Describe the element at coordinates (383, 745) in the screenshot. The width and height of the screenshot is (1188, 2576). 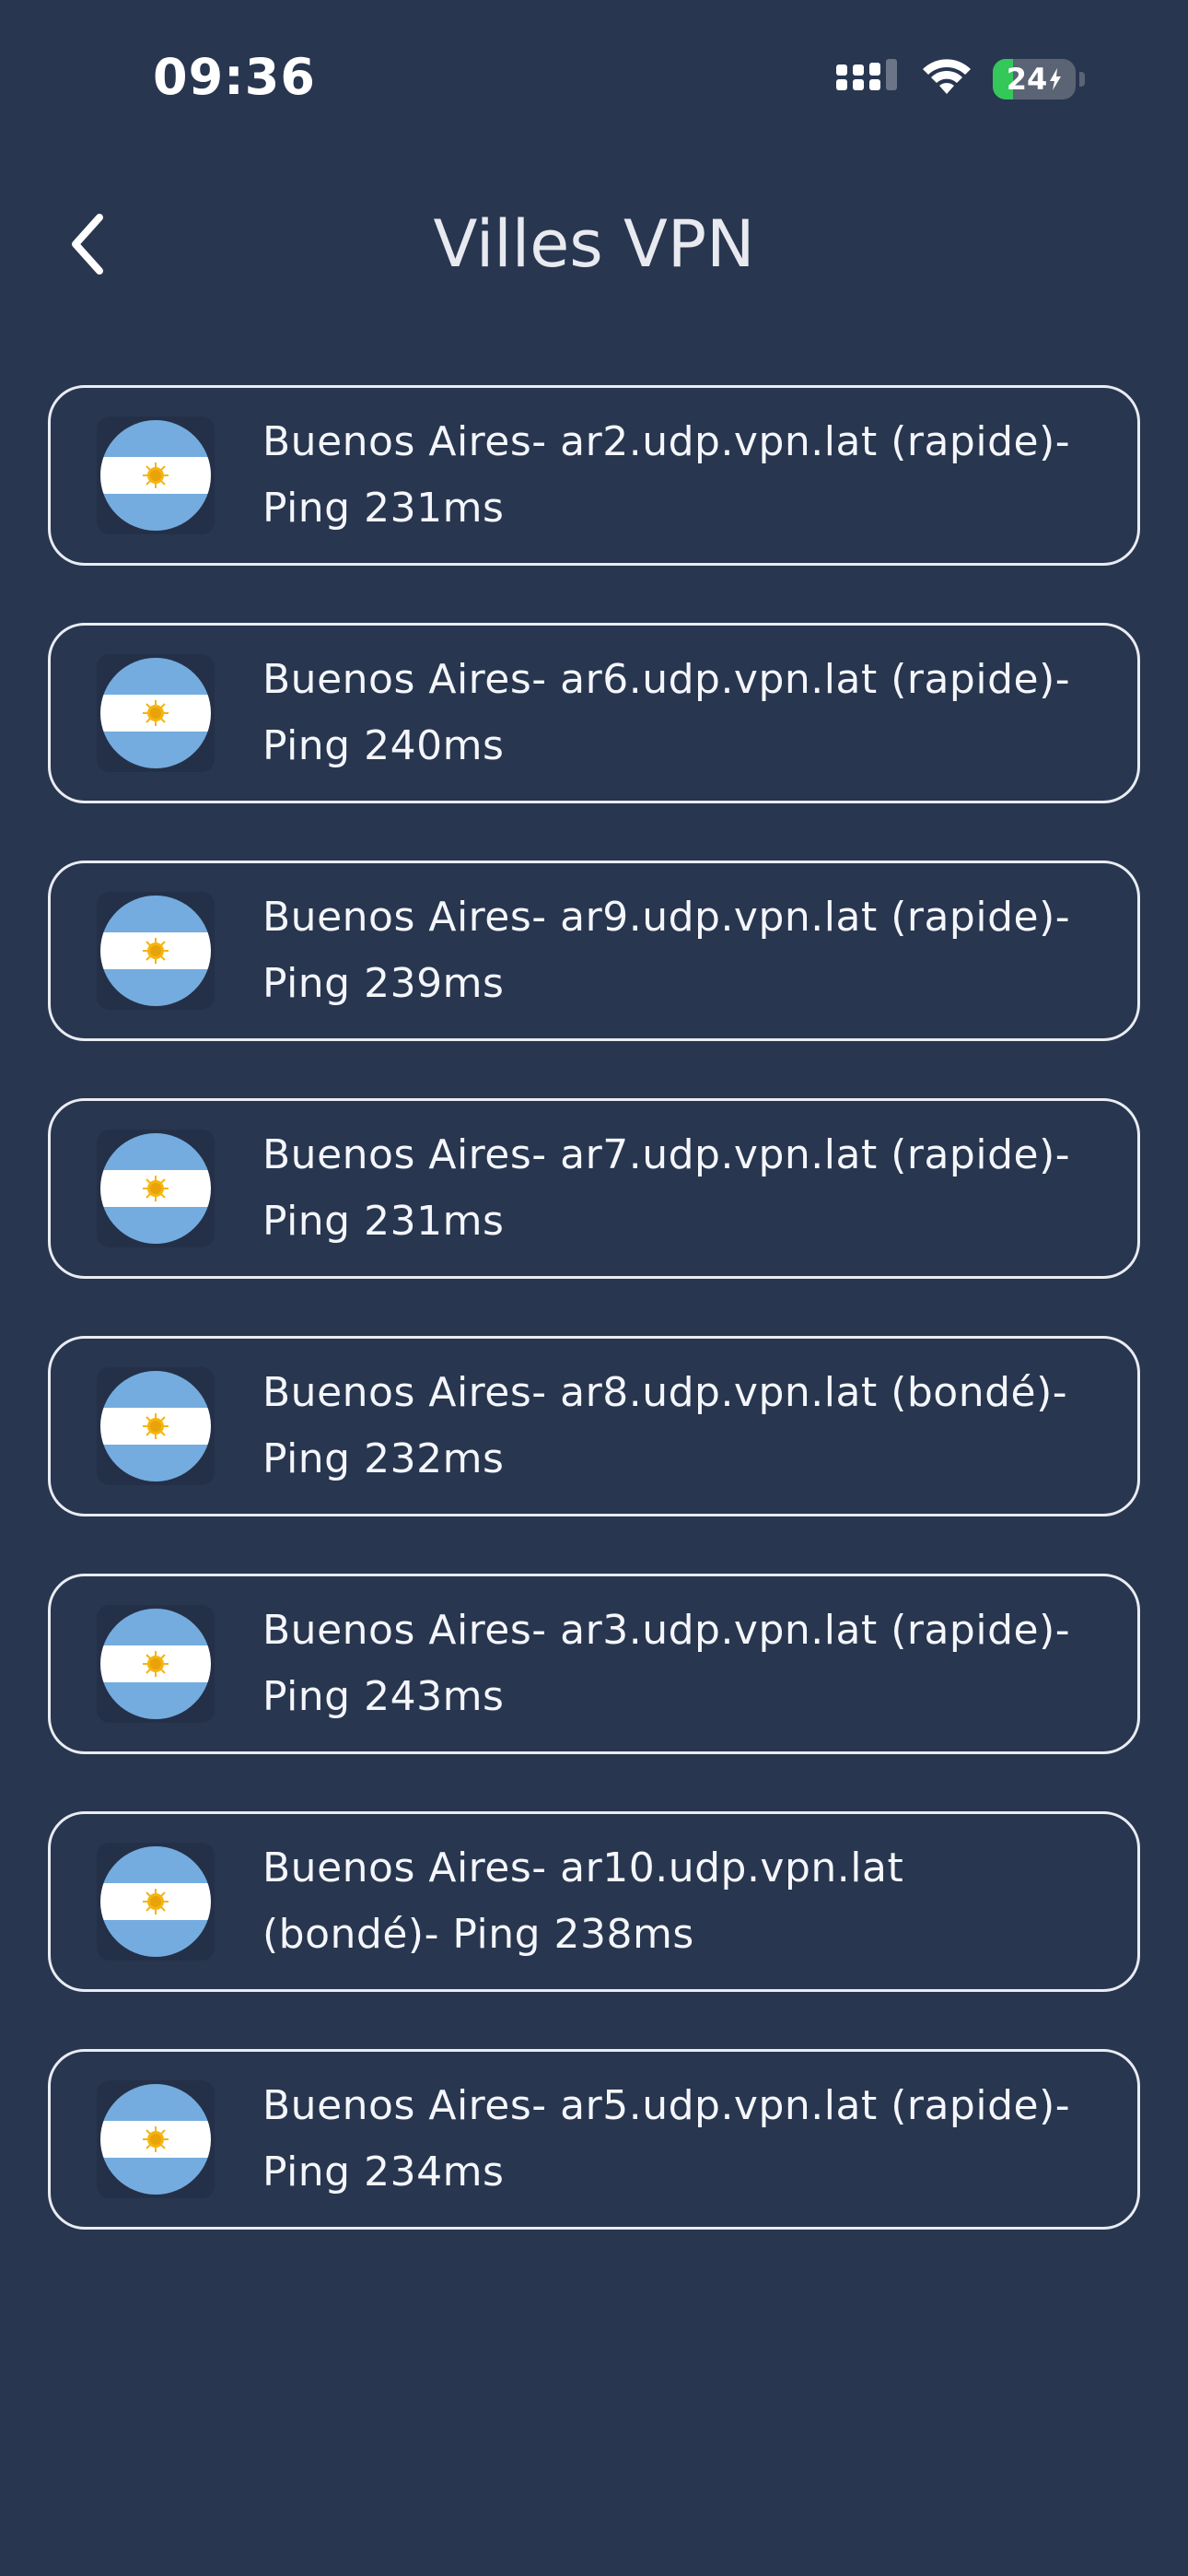
I see `server-label-line2: Ping 240ms` at that location.